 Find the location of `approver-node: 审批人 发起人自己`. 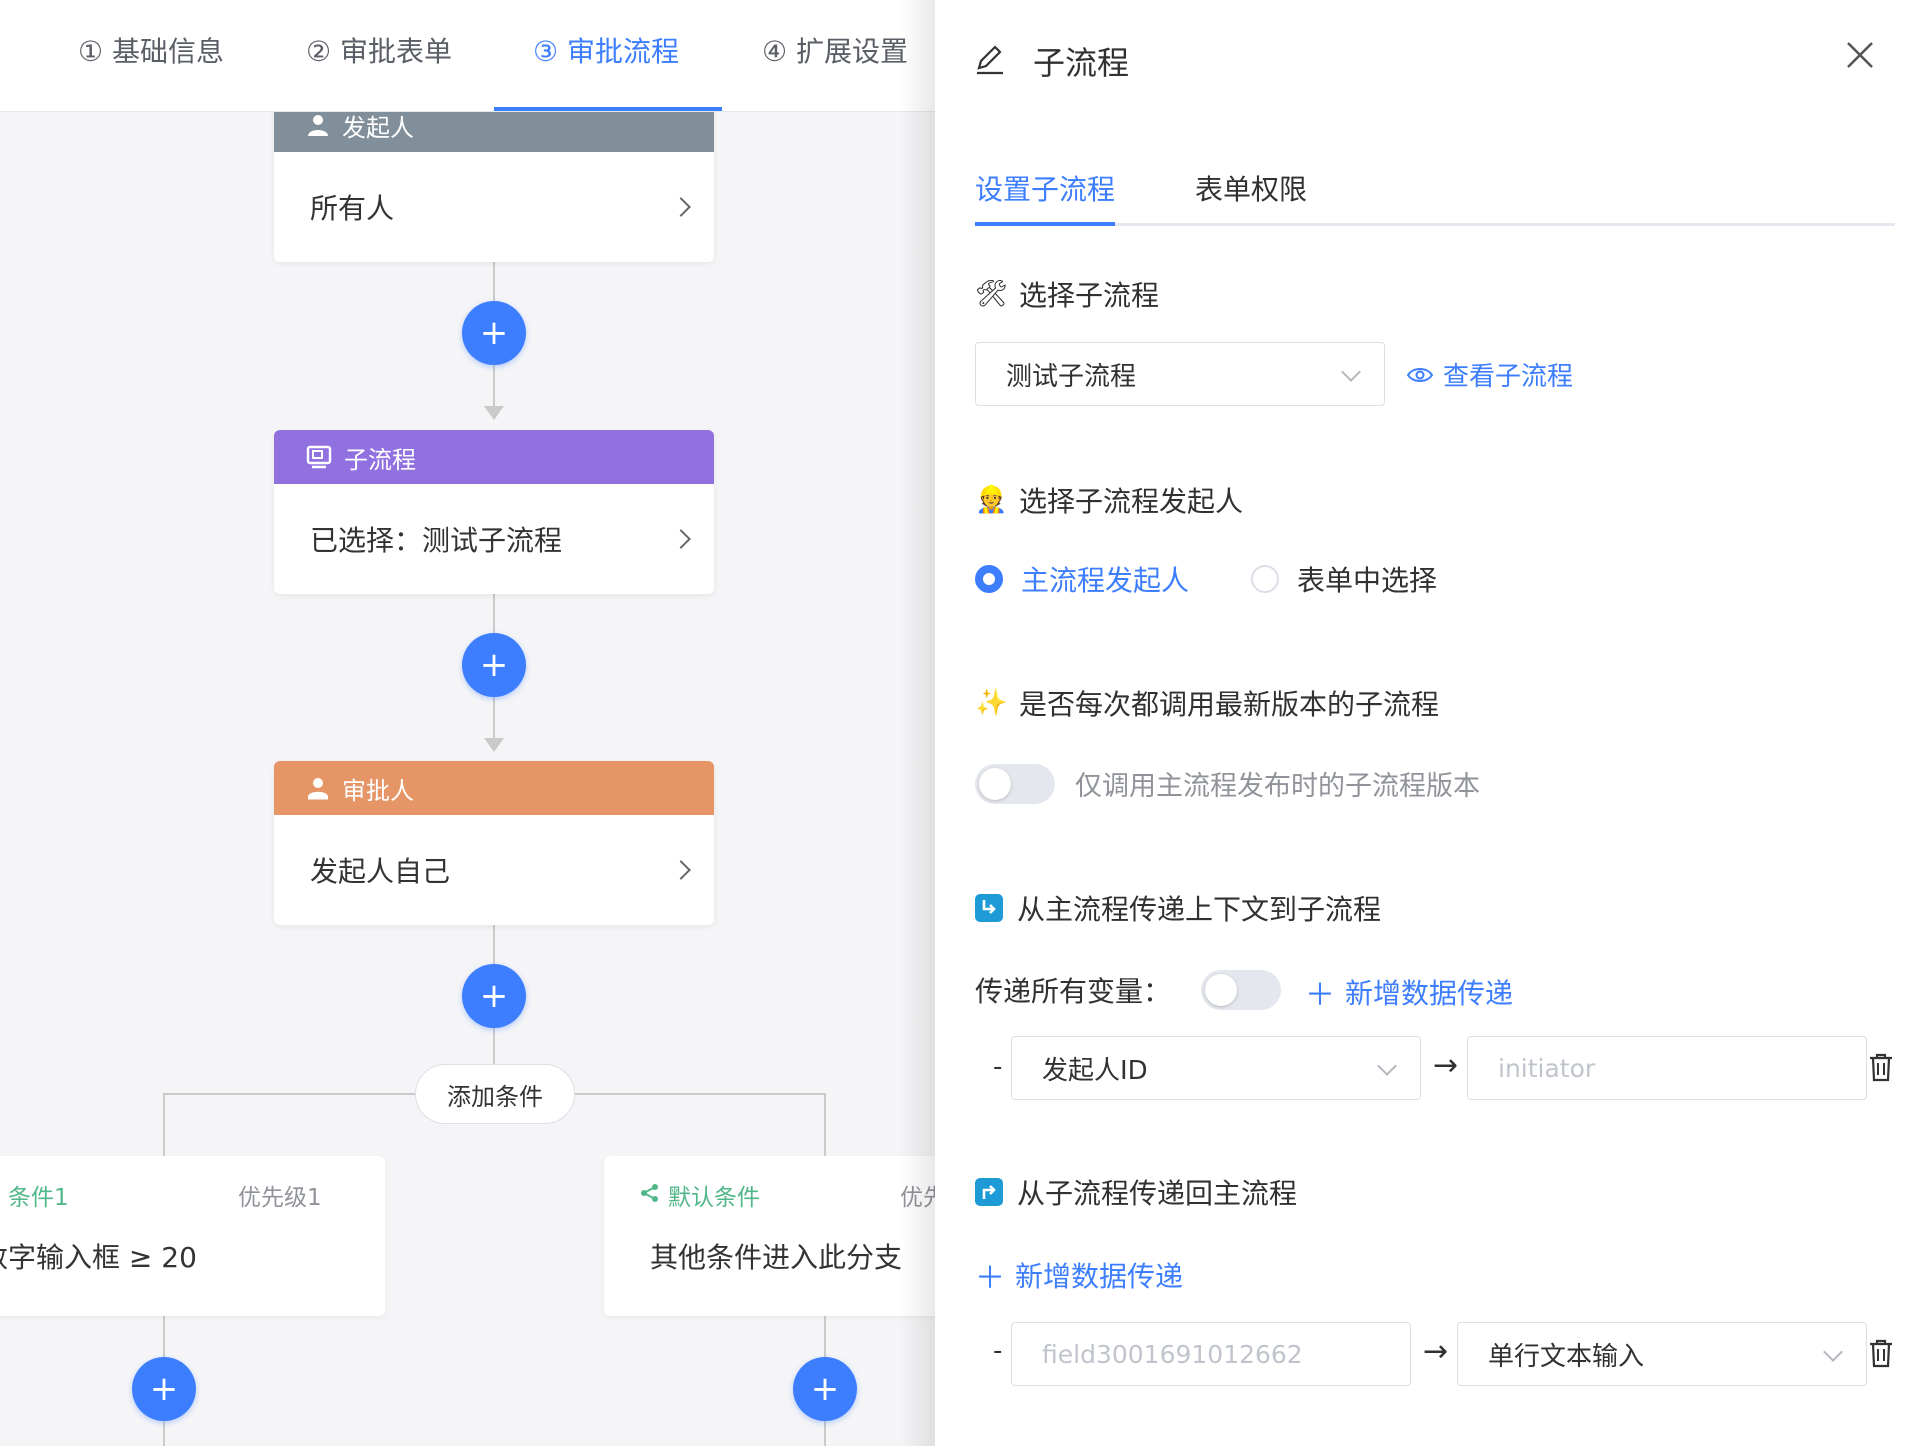

approver-node: 审批人 发起人自己 is located at coordinates (494, 843).